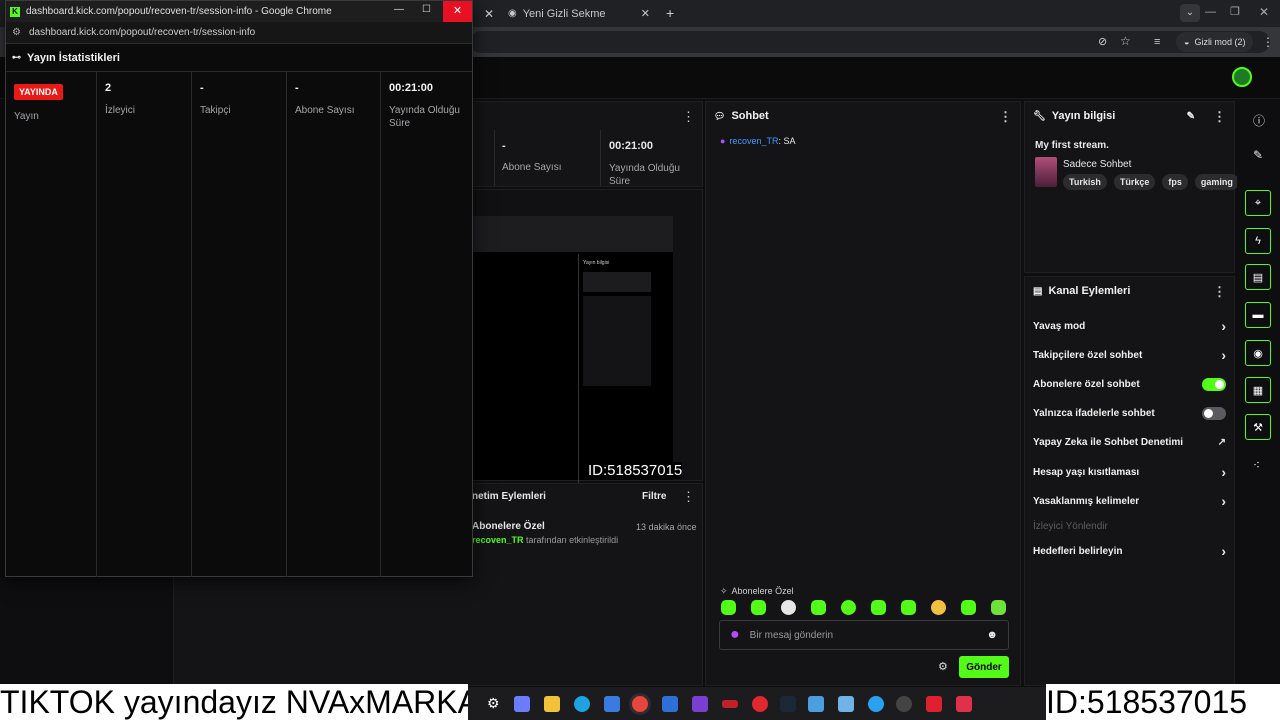 This screenshot has width=1280, height=720. Describe the element at coordinates (1046, 172) in the screenshot. I see `category-thumbnail` at that location.